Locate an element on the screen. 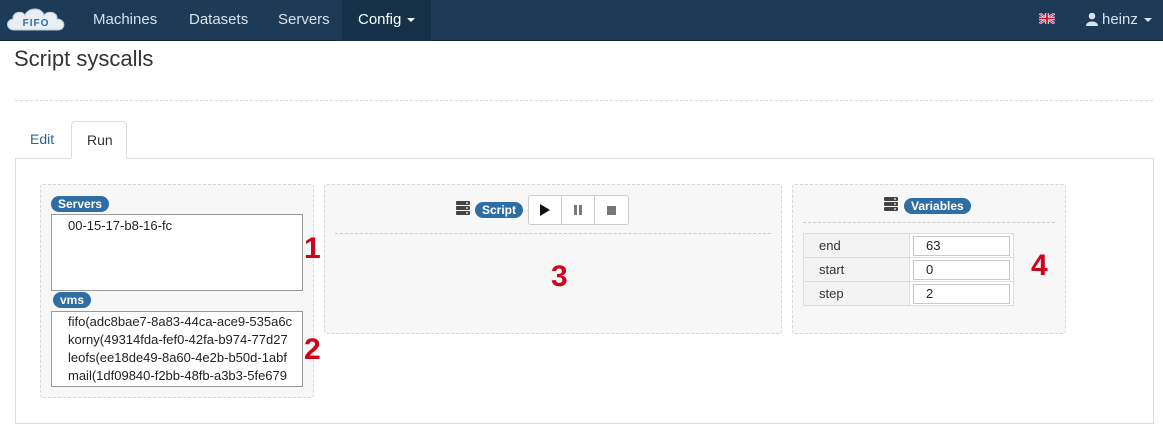 The image size is (1163, 428). table-row: end is located at coordinates (908, 245).